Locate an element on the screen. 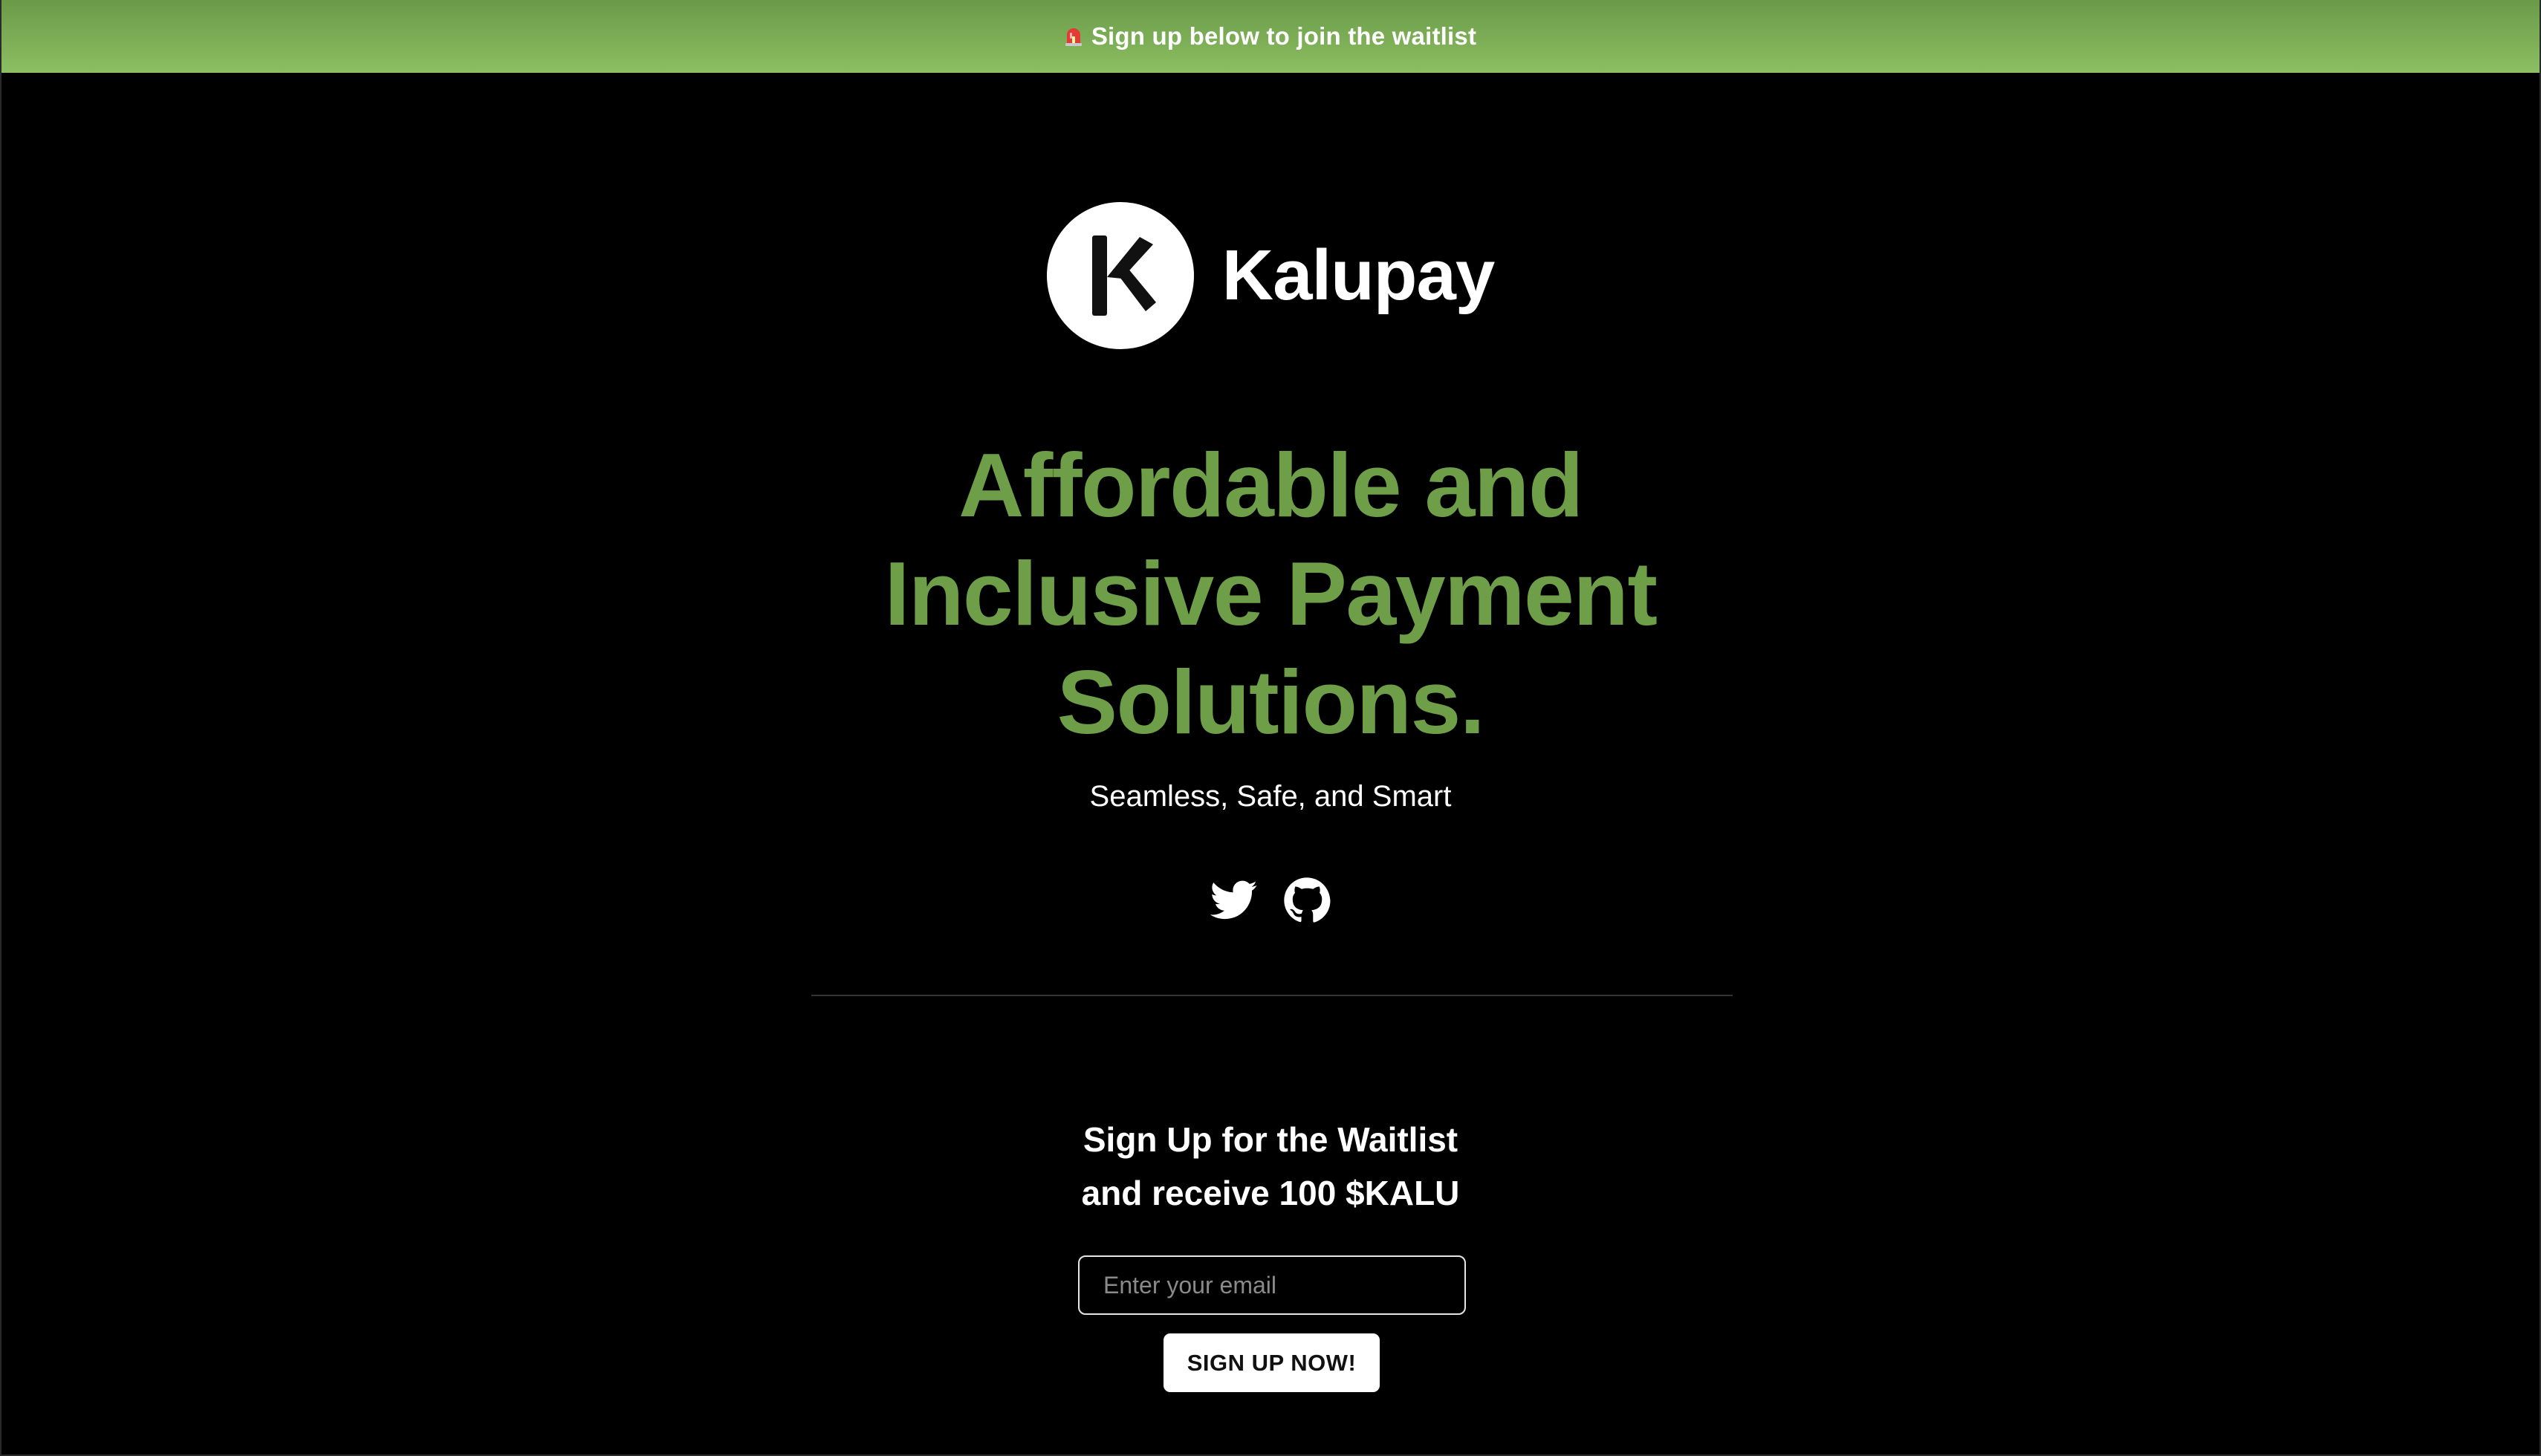 This screenshot has height=1456, width=2541. waitlist-heading-line-2: and receive 100 $KALU is located at coordinates (1270, 1193).